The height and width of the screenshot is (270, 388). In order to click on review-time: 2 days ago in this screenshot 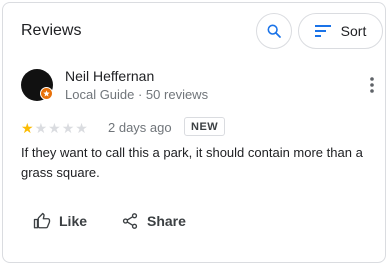, I will do `click(140, 127)`.